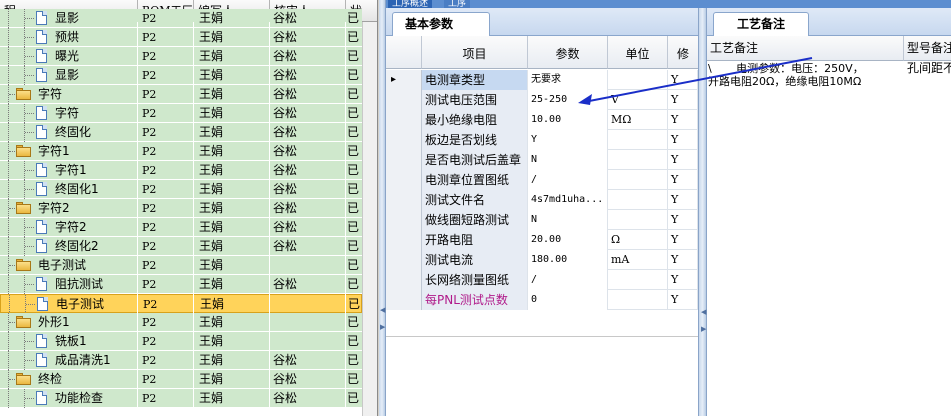 This screenshot has height=416, width=951. I want to click on param-row: 长网络测量图纸 / Y, so click(542, 280).